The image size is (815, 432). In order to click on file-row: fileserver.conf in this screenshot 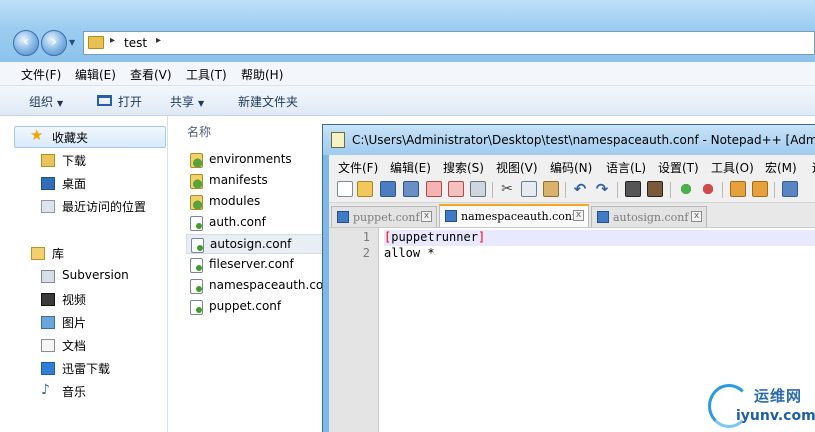, I will do `click(261, 265)`.